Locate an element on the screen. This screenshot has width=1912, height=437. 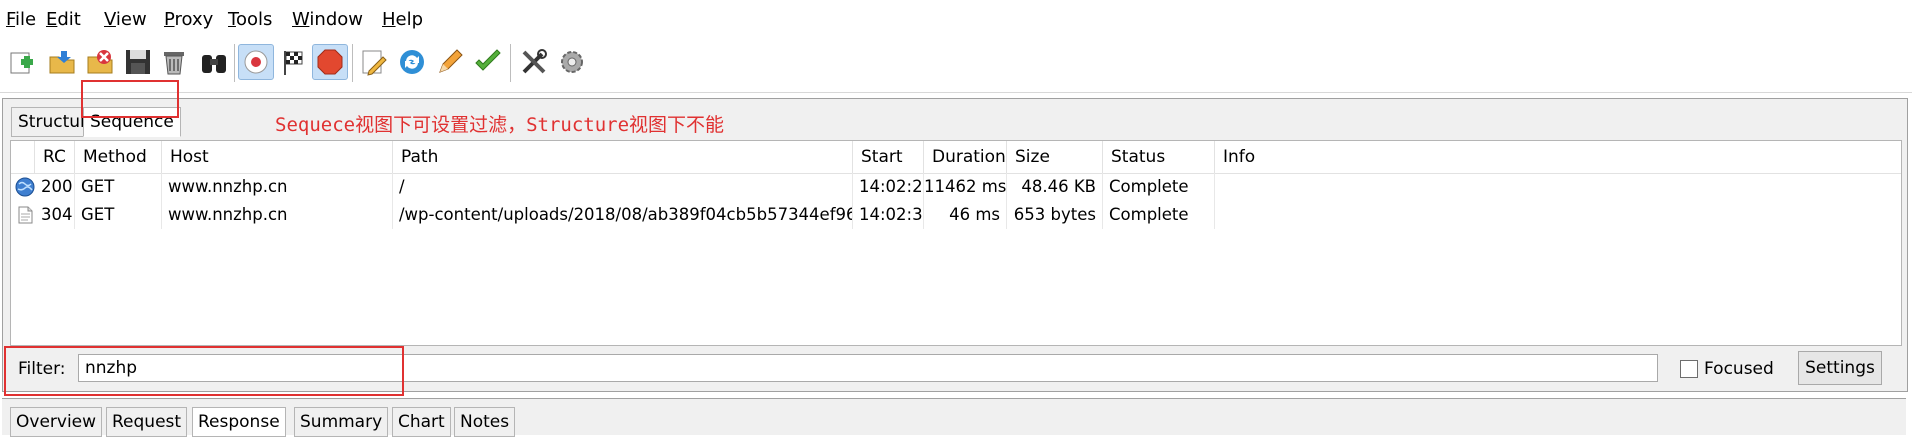
cell-size: 653 bytes is located at coordinates (1055, 215).